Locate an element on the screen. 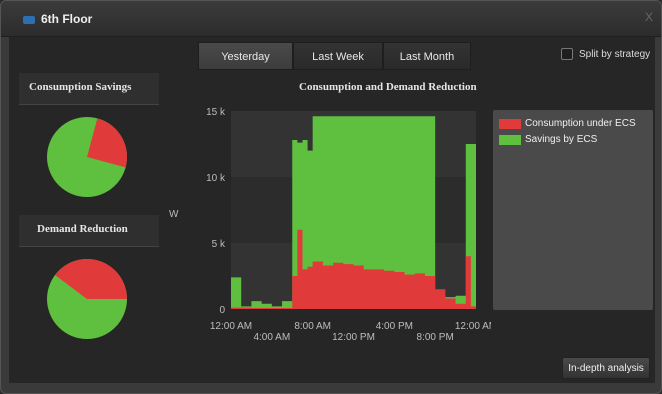 The width and height of the screenshot is (662, 394). window-icon is located at coordinates (29, 20).